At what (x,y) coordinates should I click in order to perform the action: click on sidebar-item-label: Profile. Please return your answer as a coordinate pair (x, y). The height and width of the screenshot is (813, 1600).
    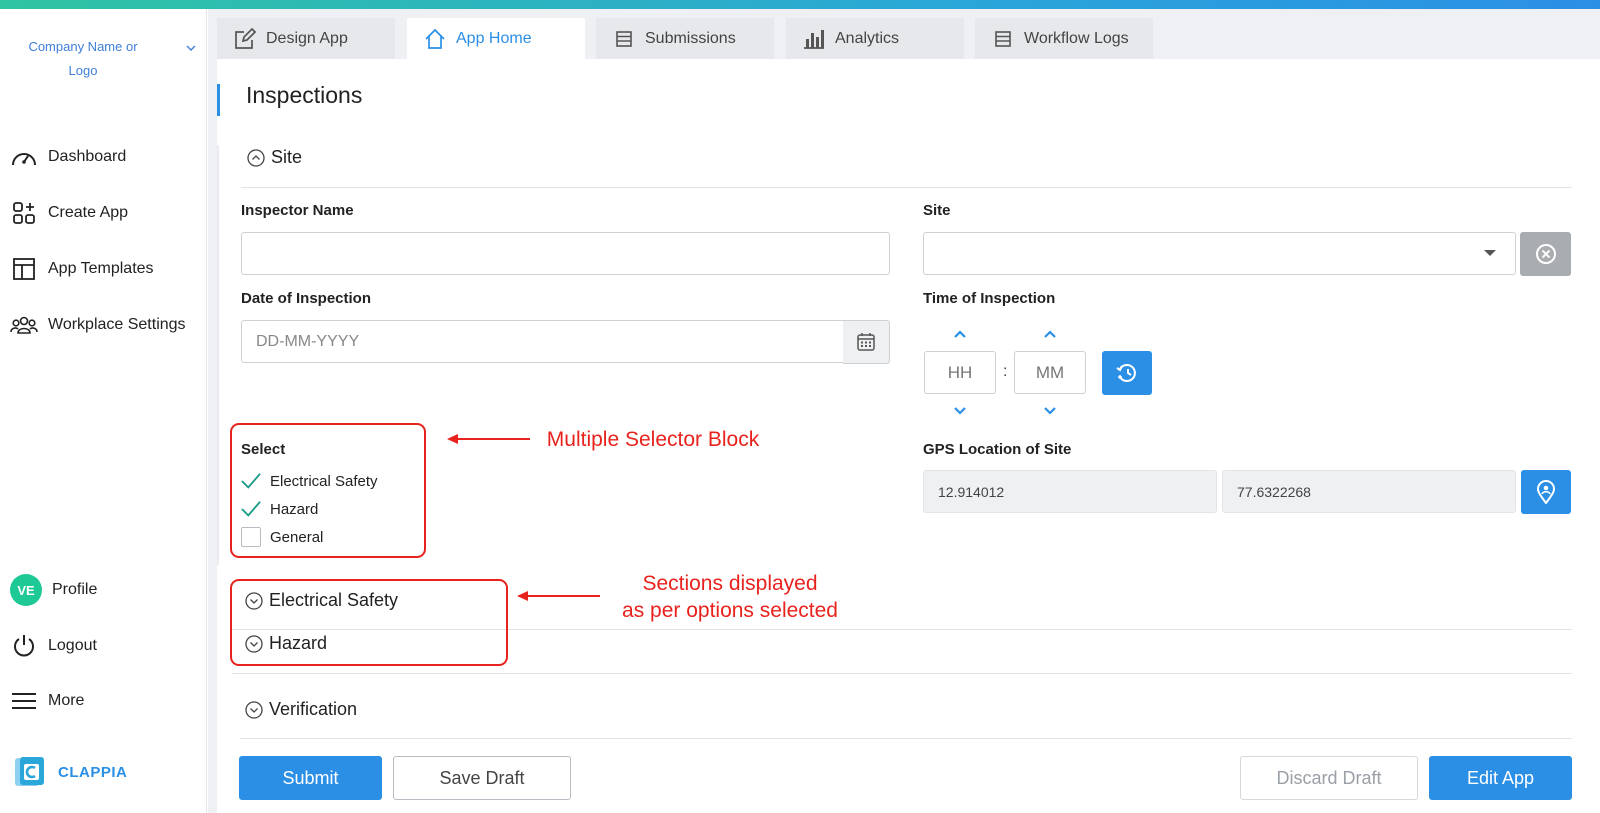
    Looking at the image, I should click on (75, 589).